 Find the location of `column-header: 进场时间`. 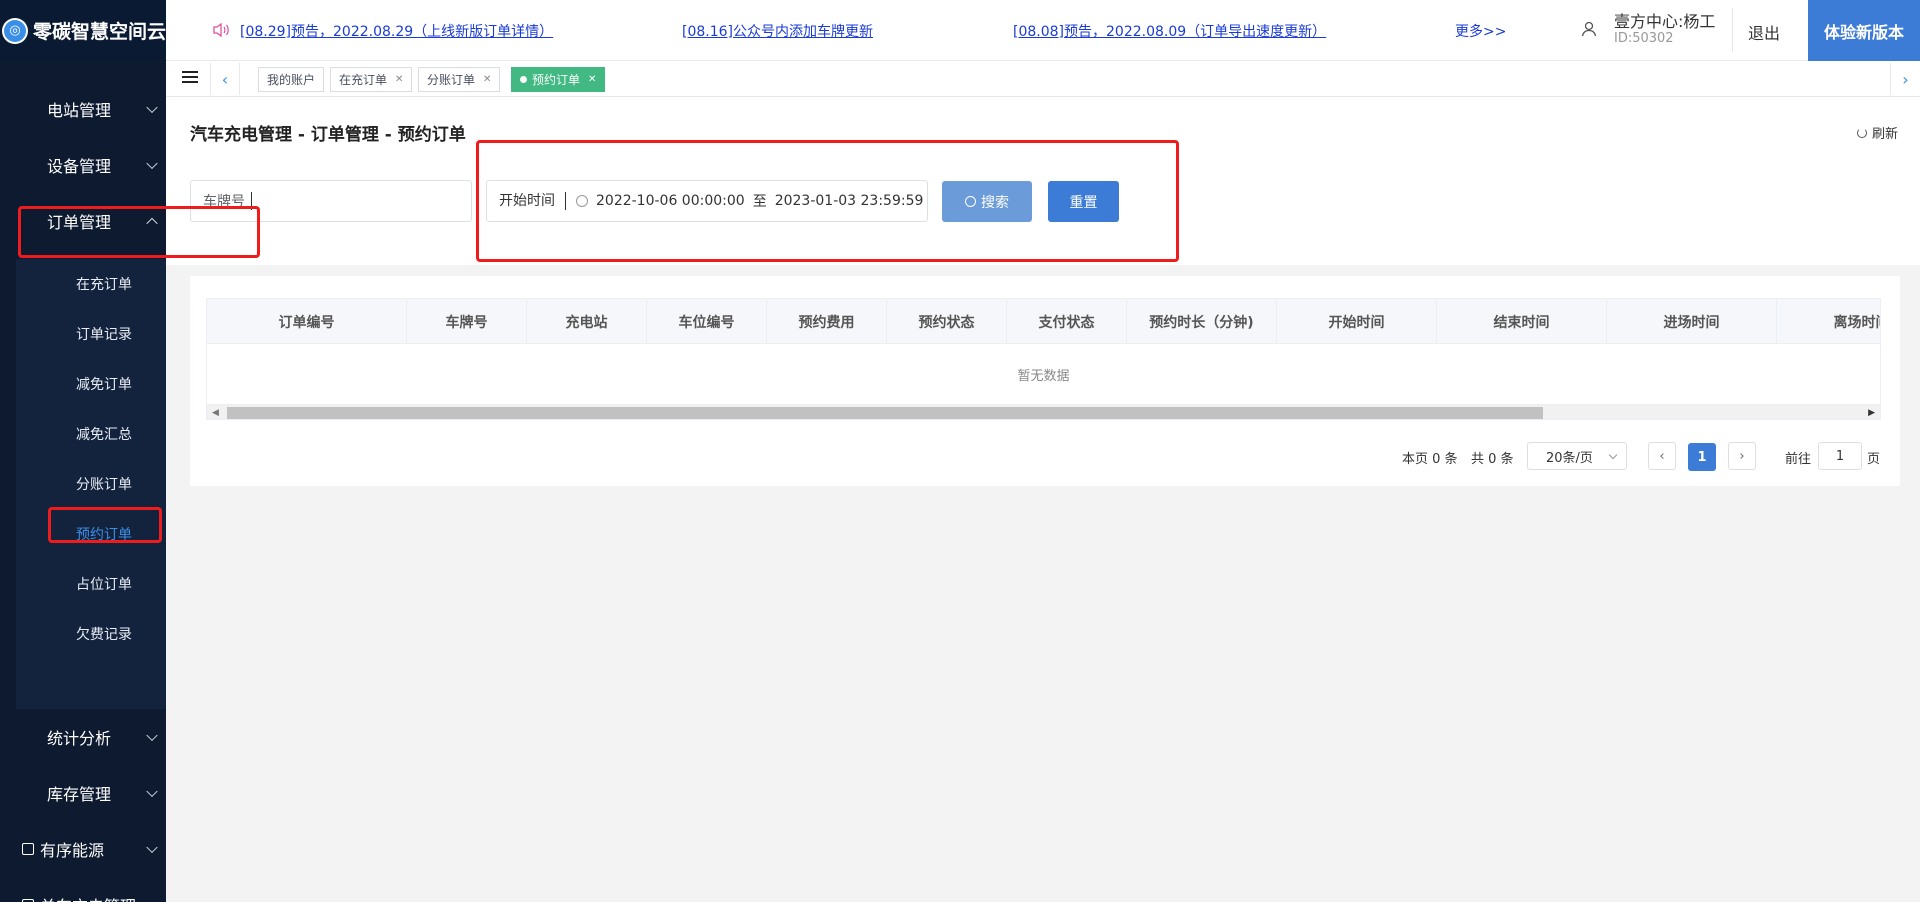

column-header: 进场时间 is located at coordinates (1692, 321).